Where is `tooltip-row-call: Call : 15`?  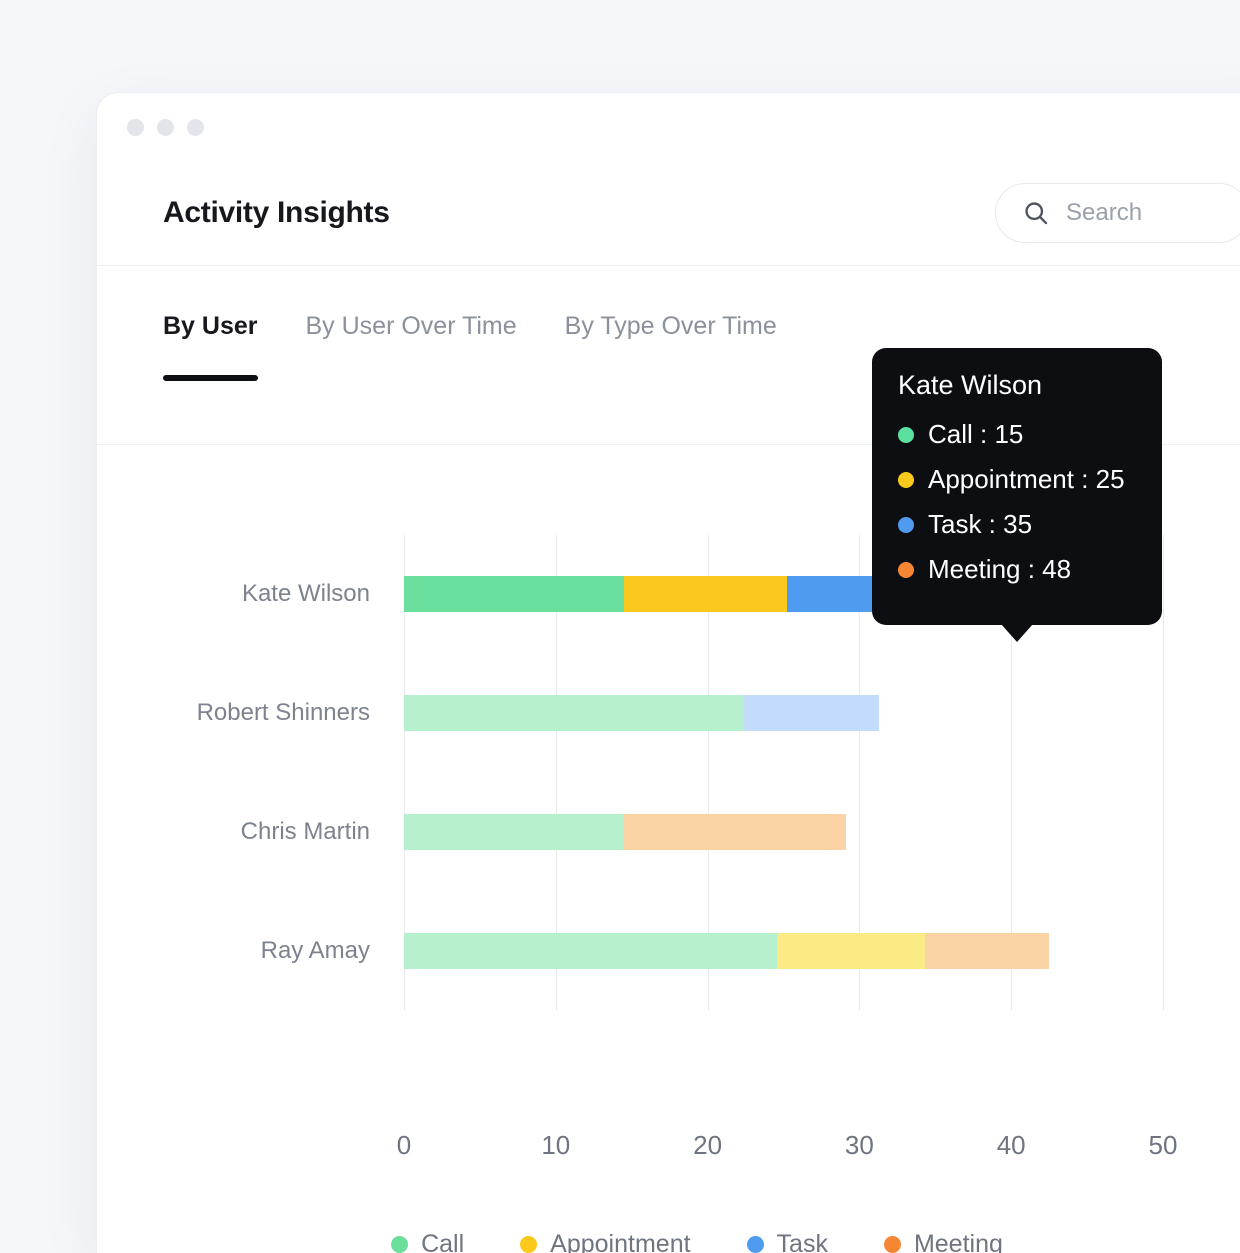
tooltip-row-call: Call : 15 is located at coordinates (1017, 434).